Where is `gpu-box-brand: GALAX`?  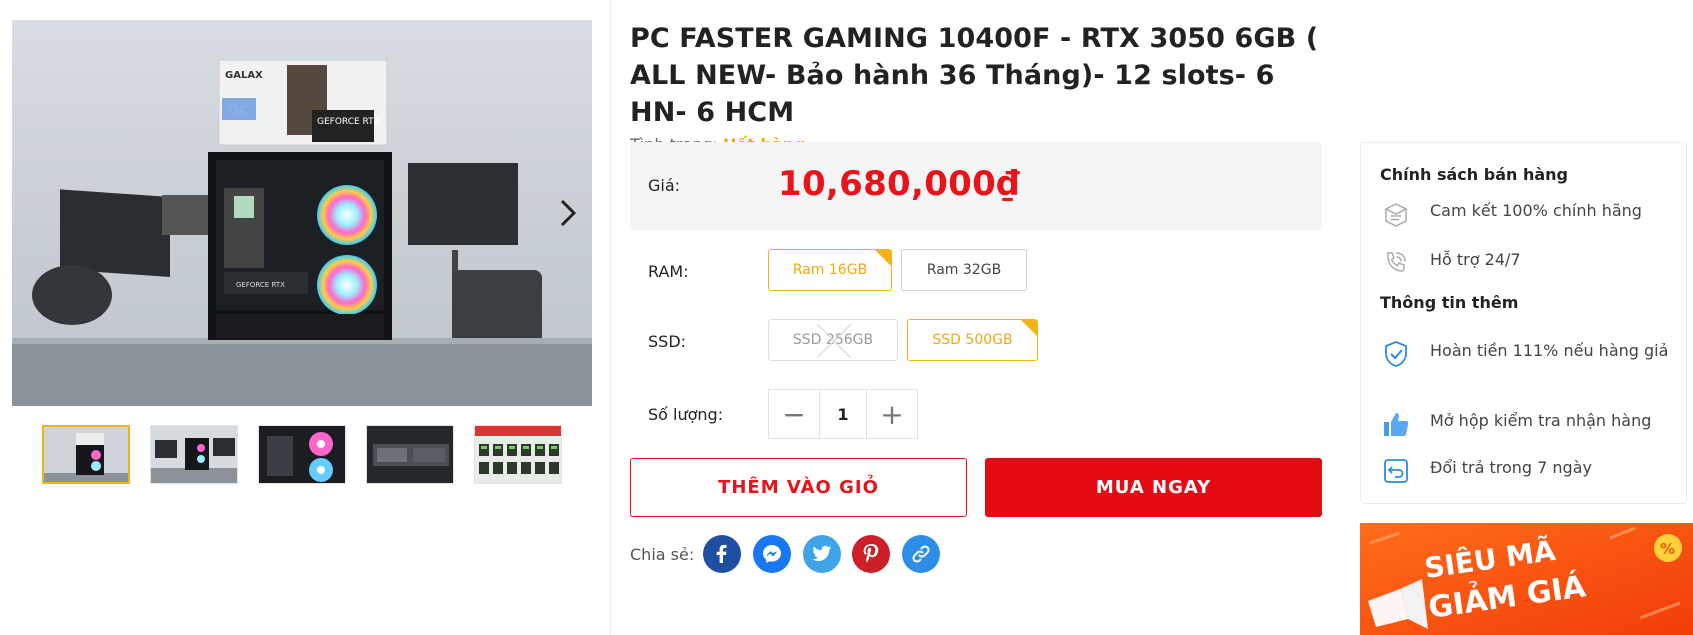 gpu-box-brand: GALAX is located at coordinates (244, 75).